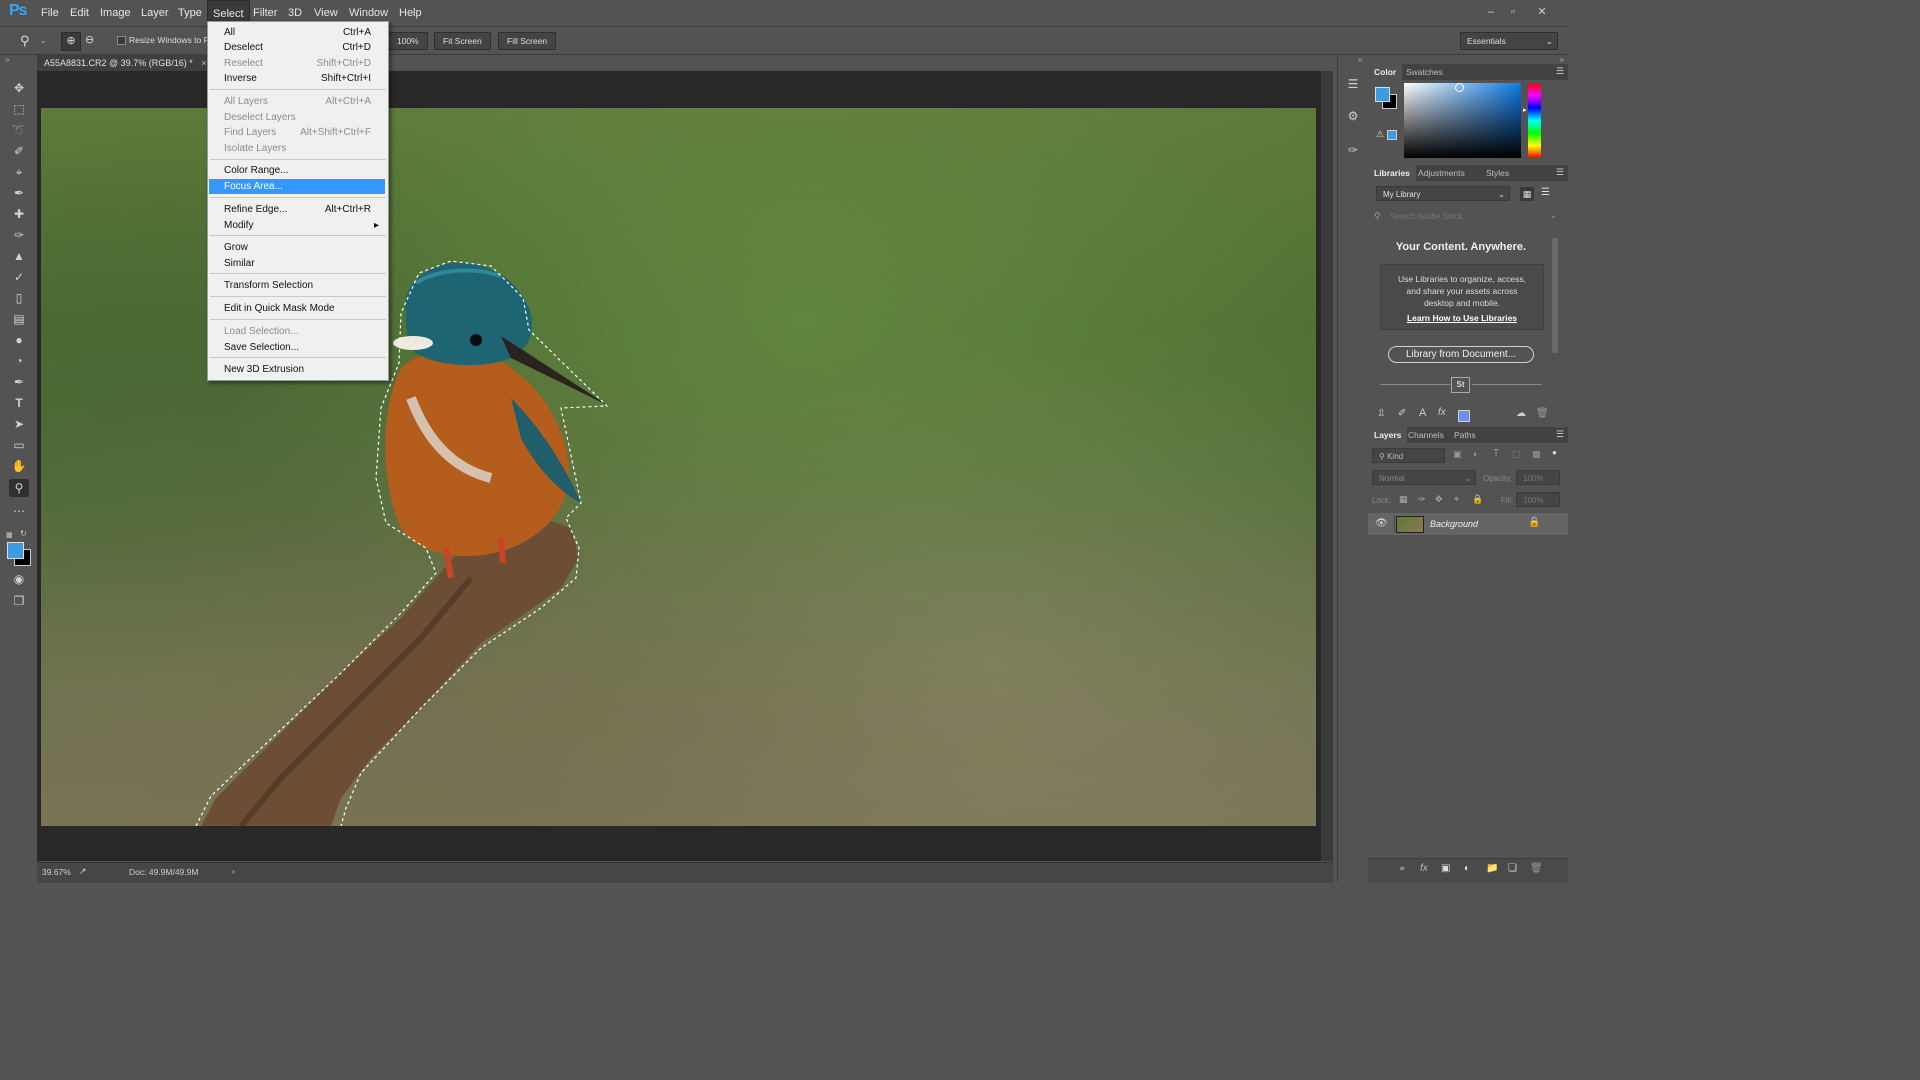 Image resolution: width=1920 pixels, height=1080 pixels. Describe the element at coordinates (1497, 173) in the screenshot. I see `tab-styles: Styles` at that location.